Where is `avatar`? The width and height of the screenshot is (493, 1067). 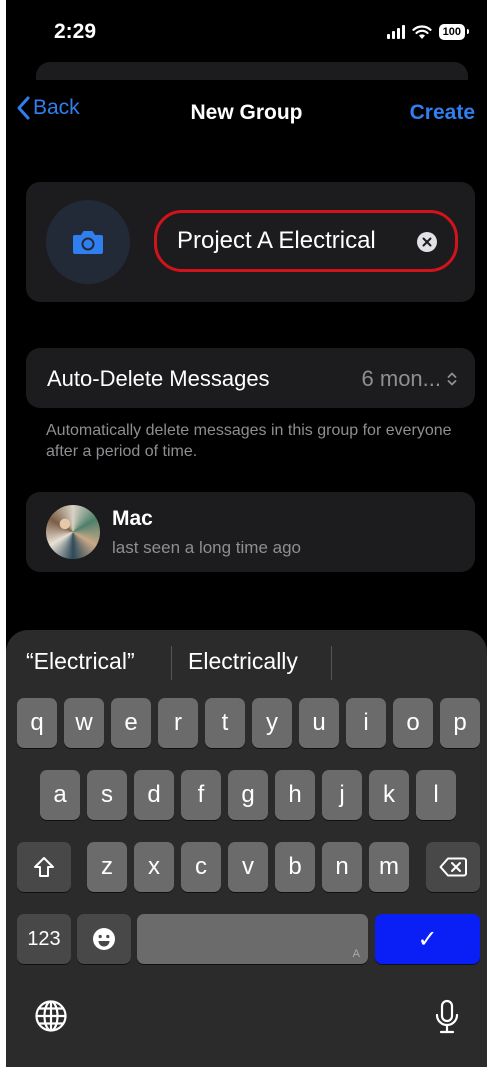
avatar is located at coordinates (73, 532).